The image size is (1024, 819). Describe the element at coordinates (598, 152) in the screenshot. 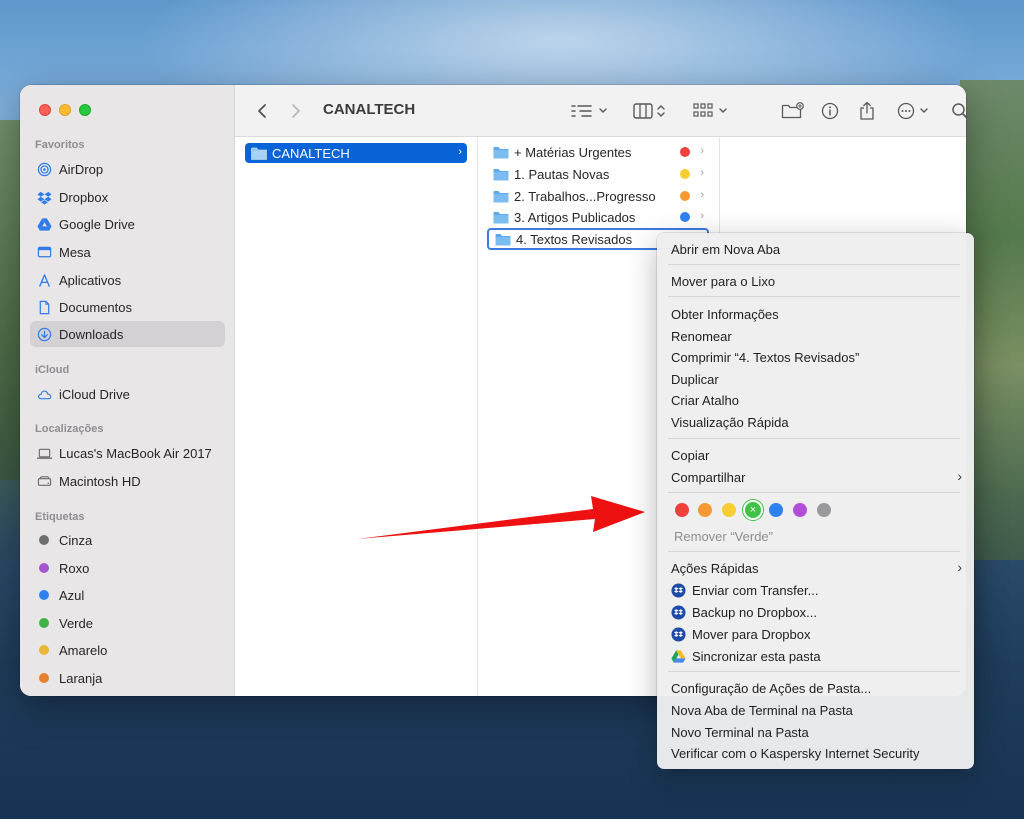

I see `folder-row-materias-urgentes: + Matérias Urgentes ›` at that location.